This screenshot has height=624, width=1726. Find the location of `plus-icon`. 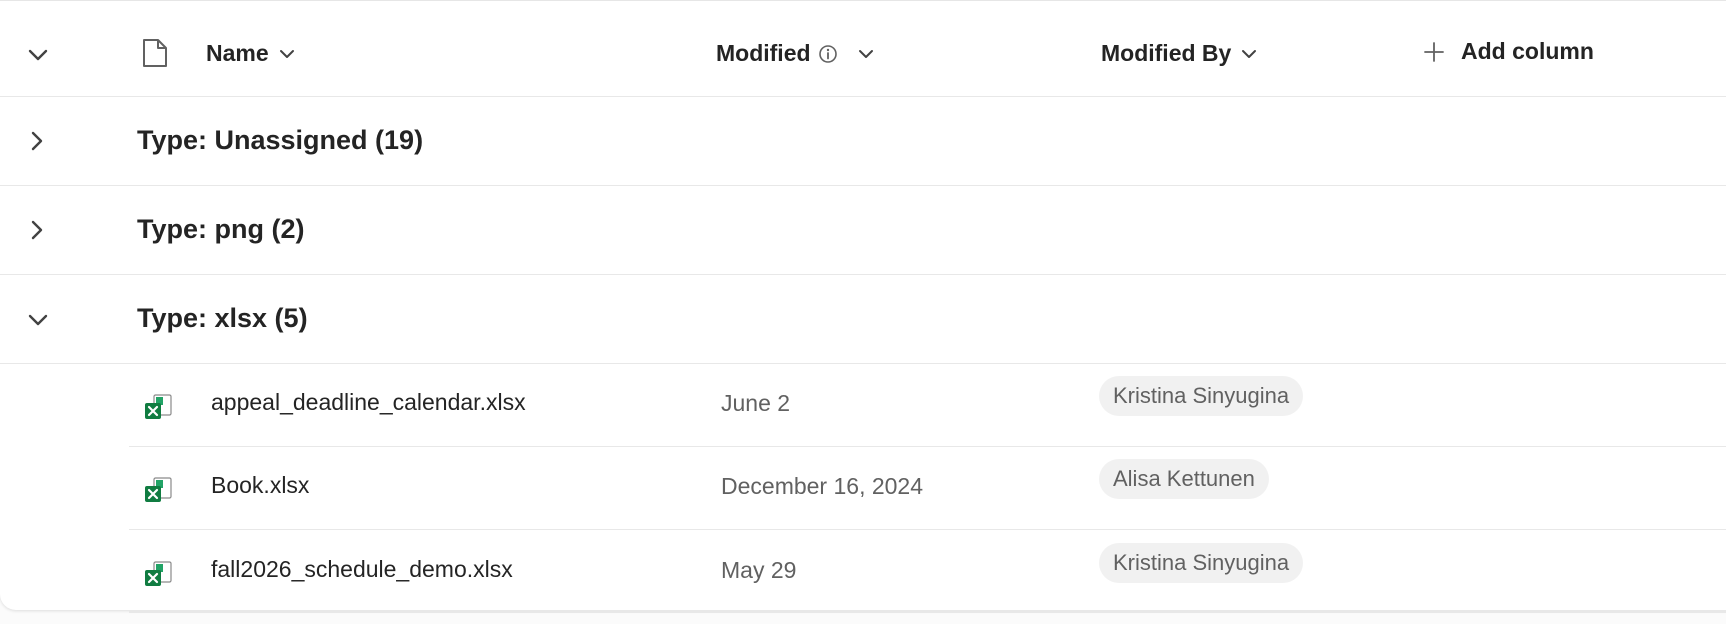

plus-icon is located at coordinates (1434, 51).